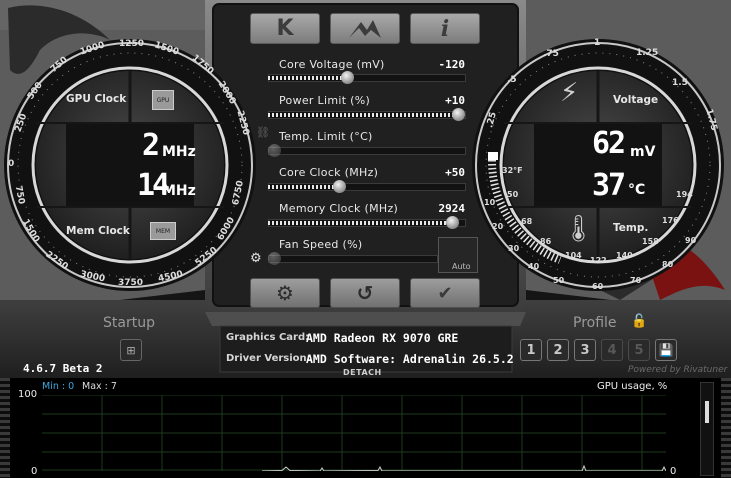 This screenshot has width=731, height=478. I want to click on profile-lock-icon: 🔓, so click(639, 321).